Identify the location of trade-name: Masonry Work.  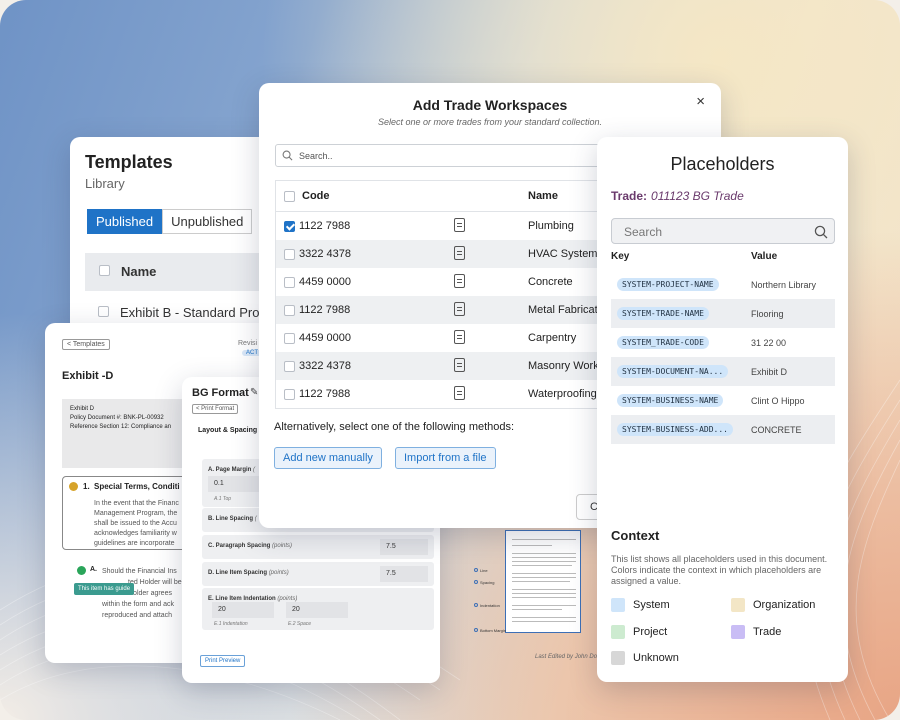
(563, 366).